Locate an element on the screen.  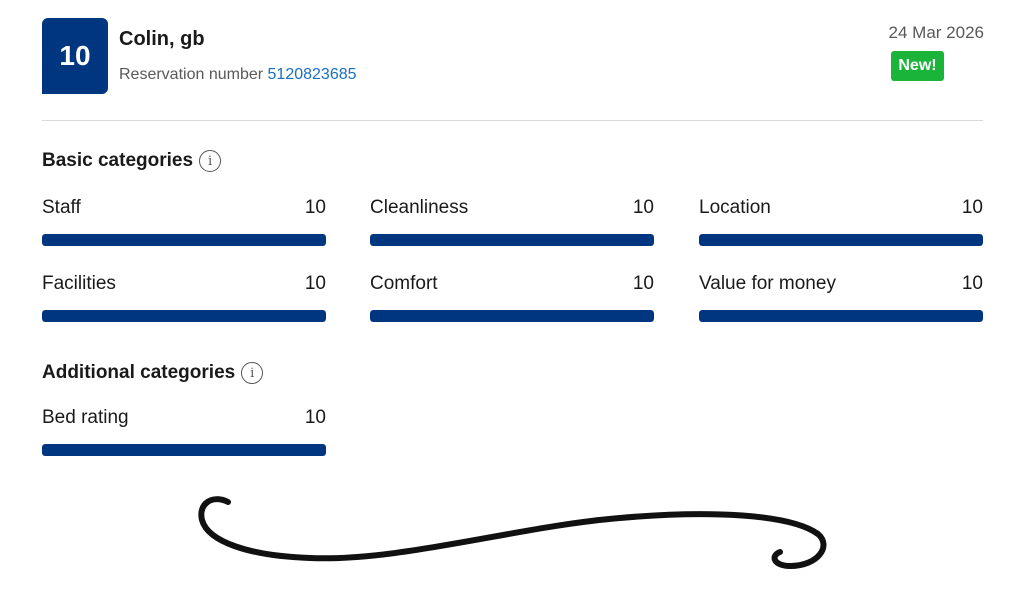
reviewer-name: Colin, gb is located at coordinates (162, 39).